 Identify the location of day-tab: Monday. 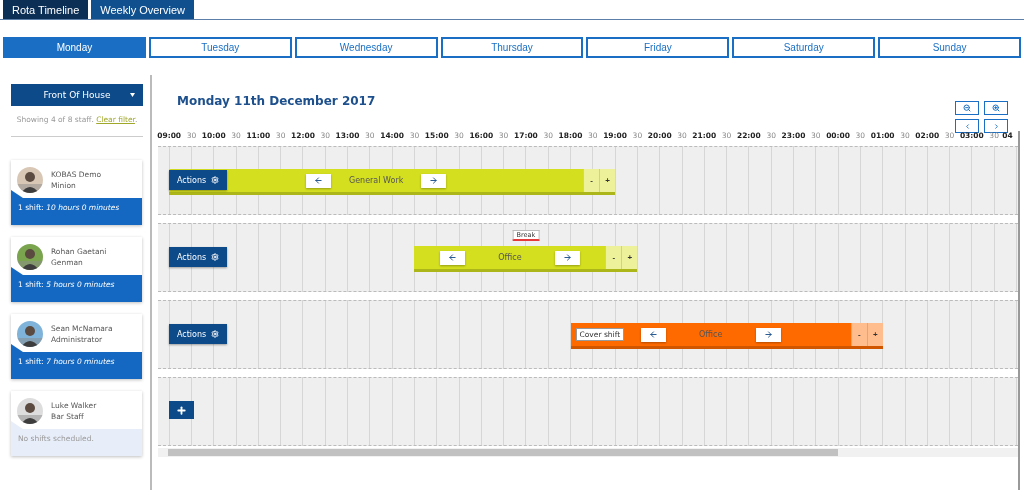
(74, 47).